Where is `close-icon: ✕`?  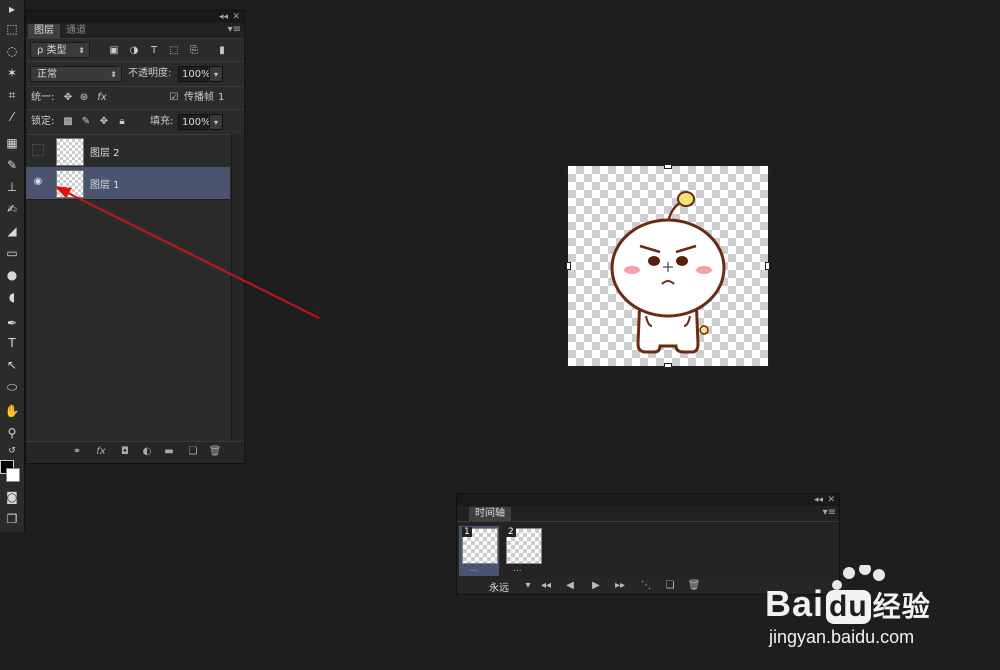
close-icon: ✕ is located at coordinates (831, 500).